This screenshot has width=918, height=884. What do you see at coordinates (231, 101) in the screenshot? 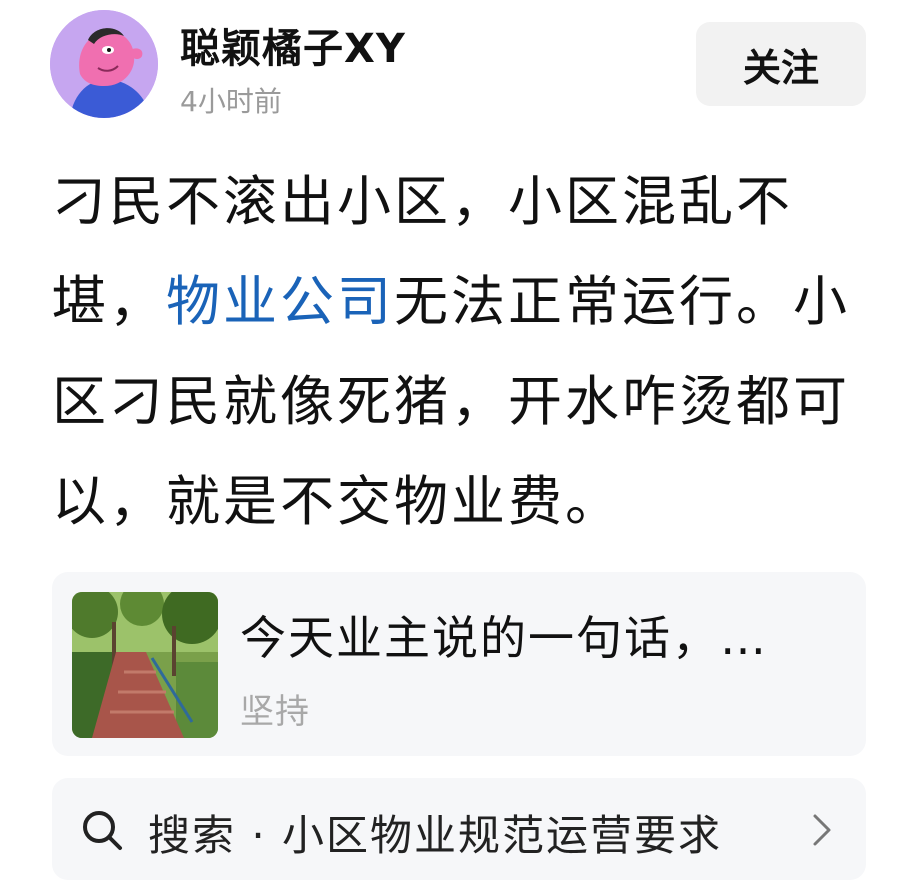
I see `post-timestamp: 4小时前` at bounding box center [231, 101].